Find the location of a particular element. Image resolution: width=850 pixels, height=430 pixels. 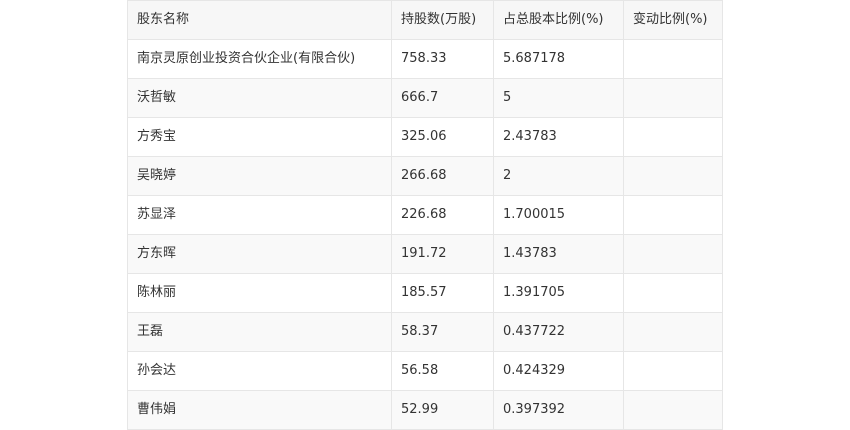

cell-share-ratio: 0.437722 is located at coordinates (558, 332).